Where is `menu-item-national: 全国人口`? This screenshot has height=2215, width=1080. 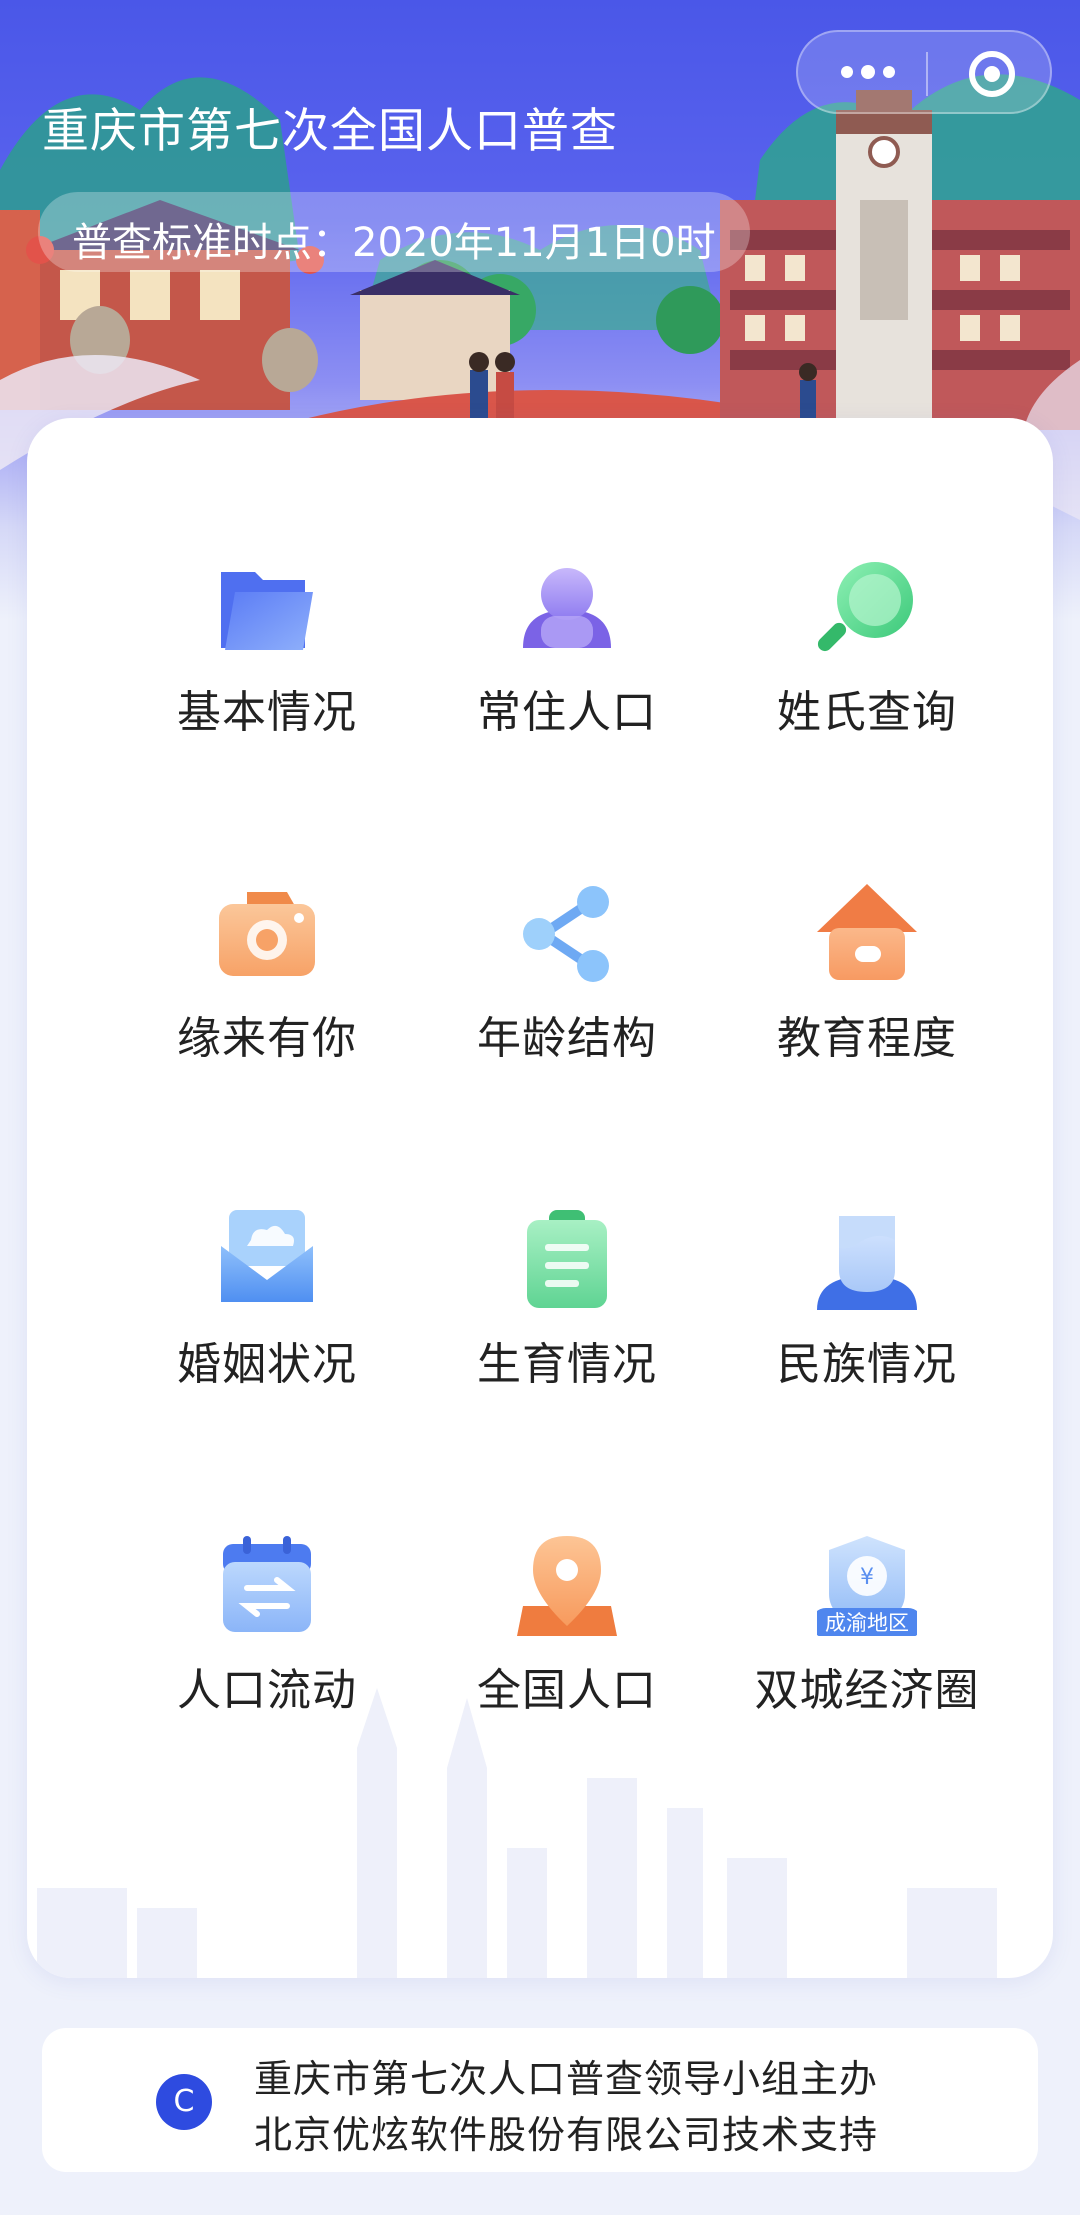
menu-item-national: 全国人口 is located at coordinates (567, 1646).